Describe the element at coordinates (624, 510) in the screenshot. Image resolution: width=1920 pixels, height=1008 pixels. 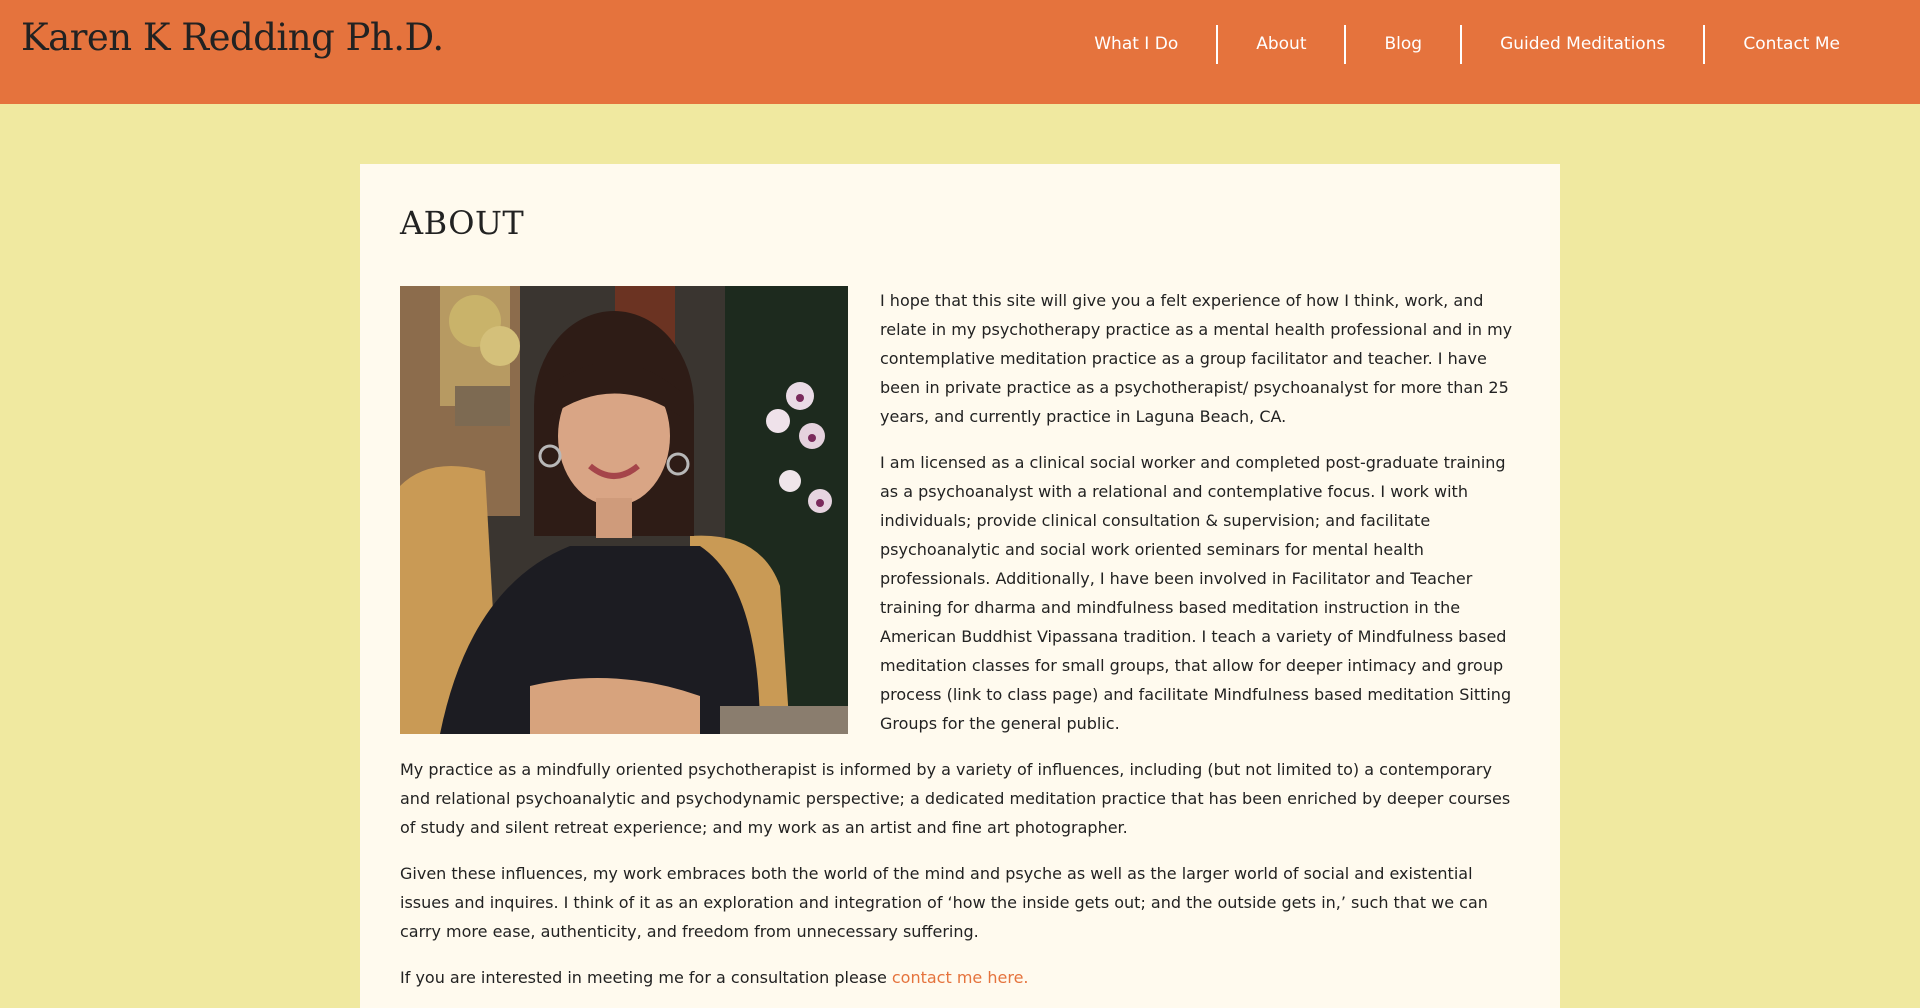
I see `portrait-photo` at that location.